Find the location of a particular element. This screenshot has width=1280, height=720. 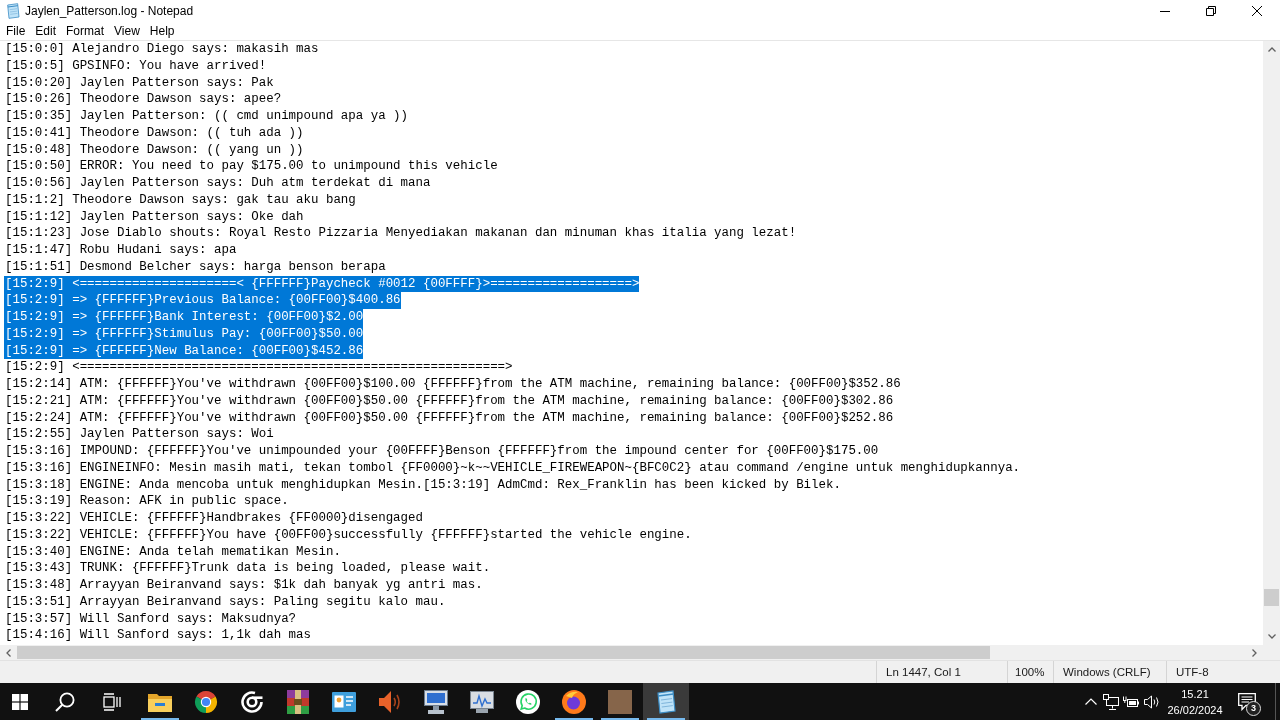

clock-date: 26/02/2024 is located at coordinates (1195, 710).